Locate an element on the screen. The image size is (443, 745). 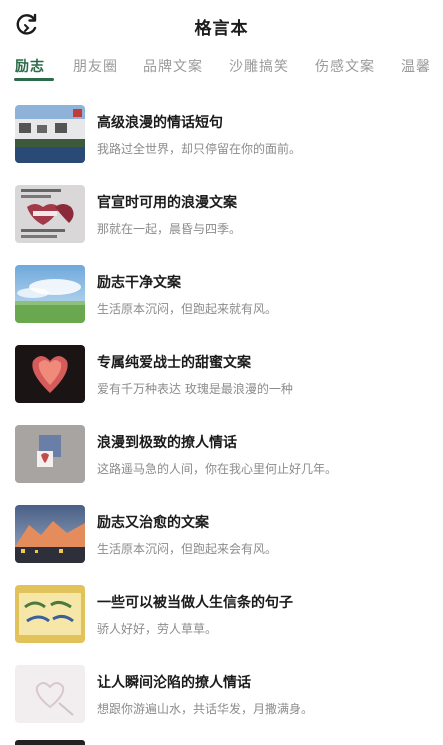
tab-shadiao: 沙雕搞笑 is located at coordinates (259, 66).